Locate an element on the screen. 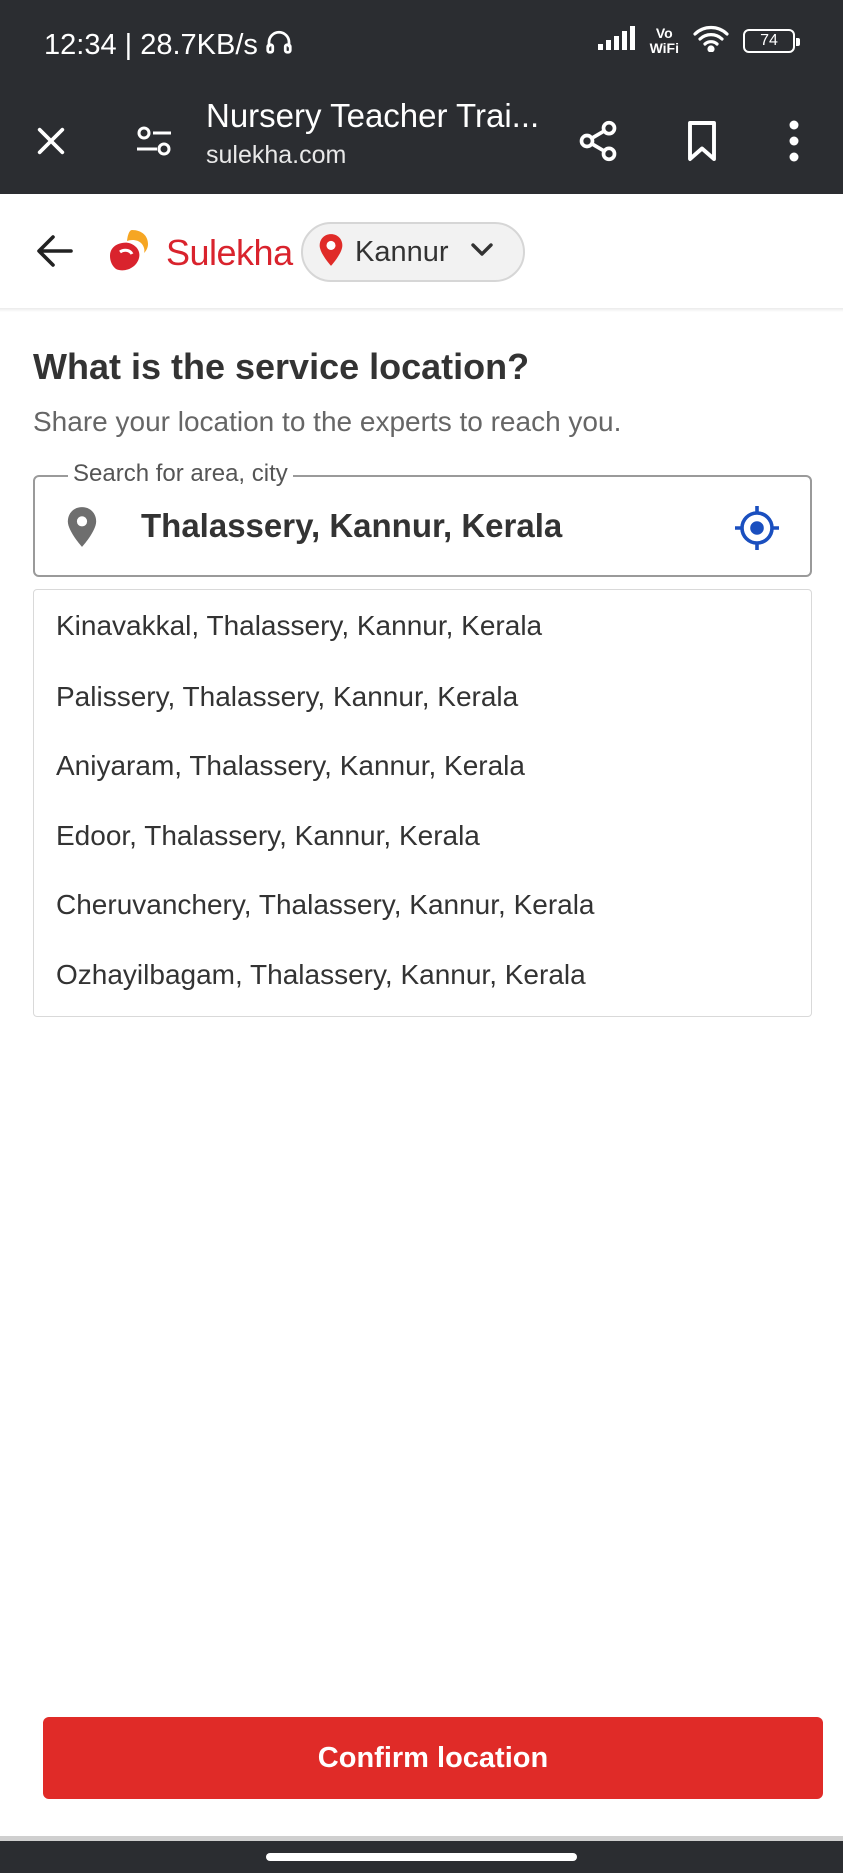 The height and width of the screenshot is (1873, 843). headphones-icon is located at coordinates (279, 45).